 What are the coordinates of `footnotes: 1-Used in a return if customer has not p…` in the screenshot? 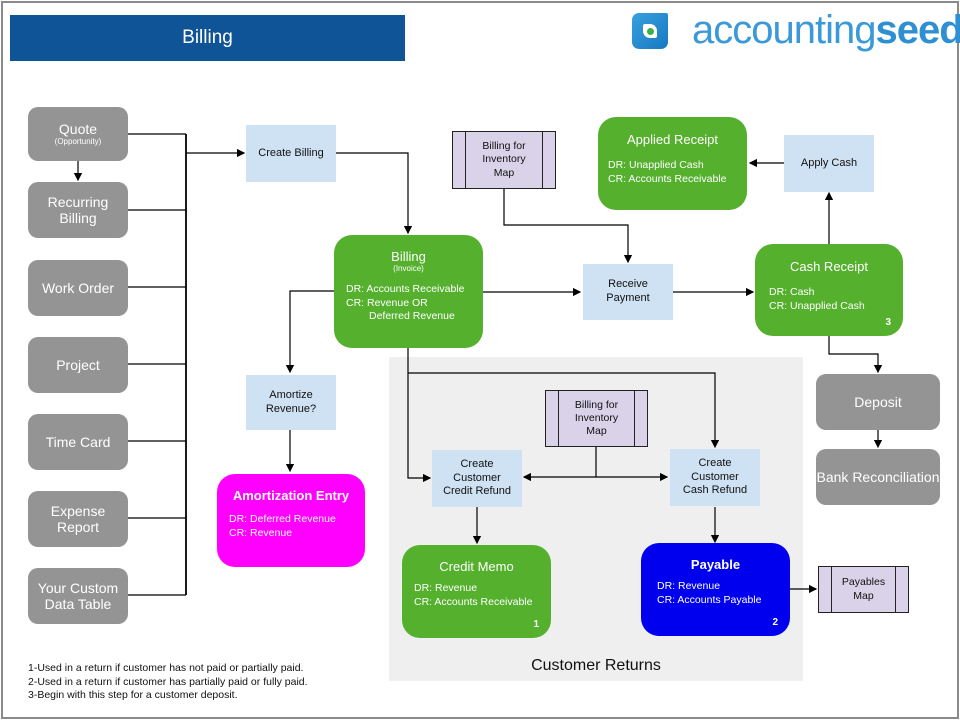 It's located at (168, 682).